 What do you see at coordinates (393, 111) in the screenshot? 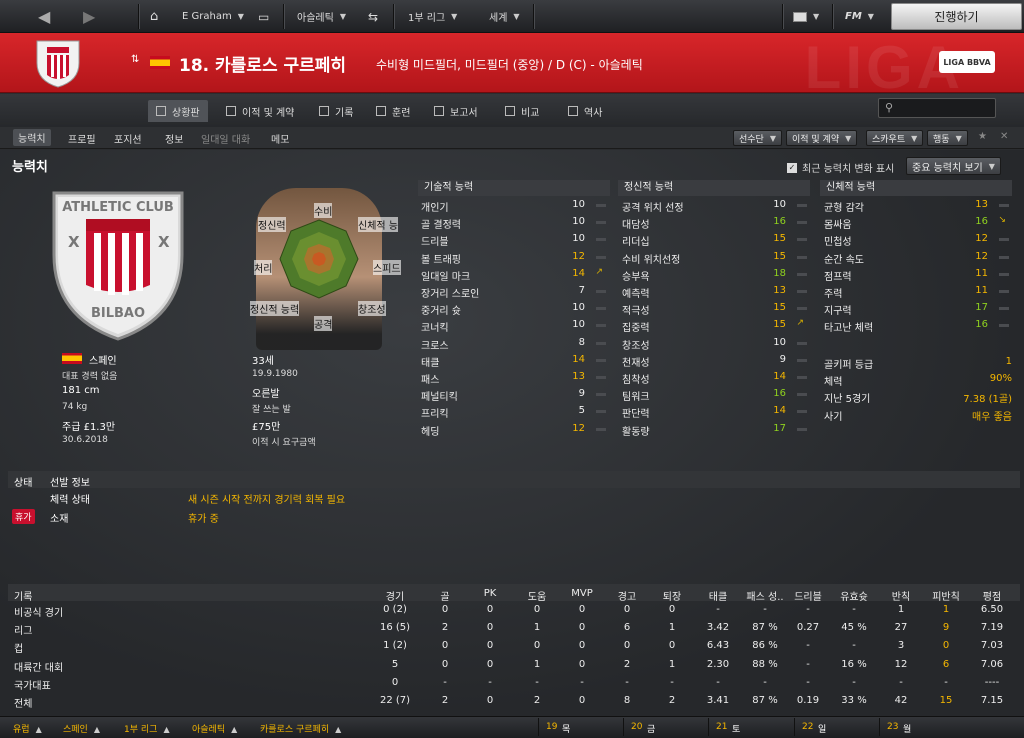
I see `tab-training: 훈련` at bounding box center [393, 111].